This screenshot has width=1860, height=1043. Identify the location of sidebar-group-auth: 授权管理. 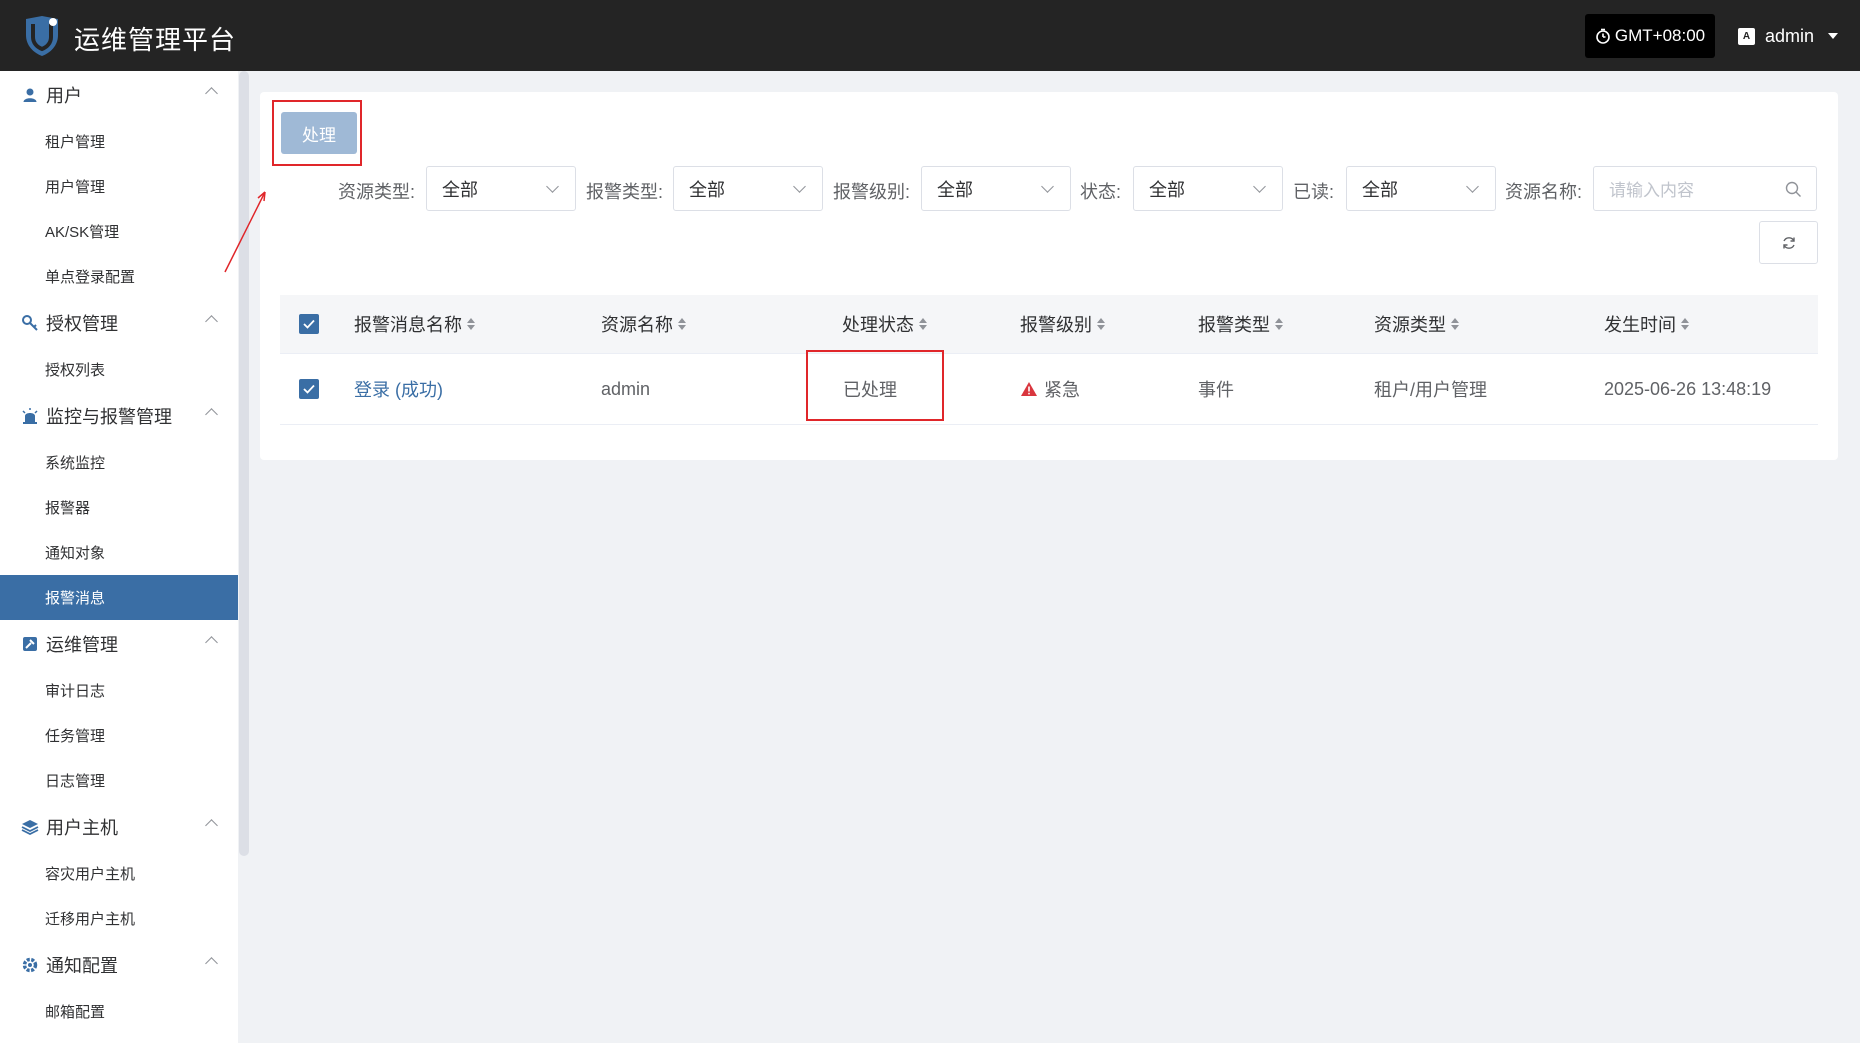
(119, 323).